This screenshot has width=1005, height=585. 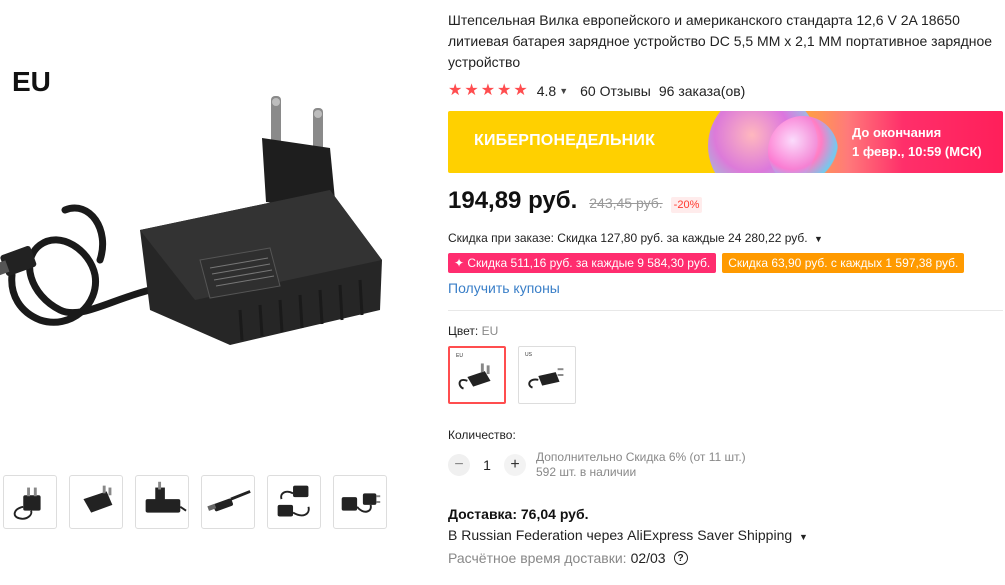 I want to click on promo-countdown: До окончания 1 февр., 10:59 (МСК), so click(x=917, y=142).